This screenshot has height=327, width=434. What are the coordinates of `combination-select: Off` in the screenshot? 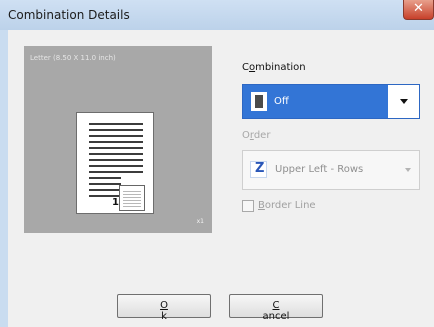 It's located at (331, 101).